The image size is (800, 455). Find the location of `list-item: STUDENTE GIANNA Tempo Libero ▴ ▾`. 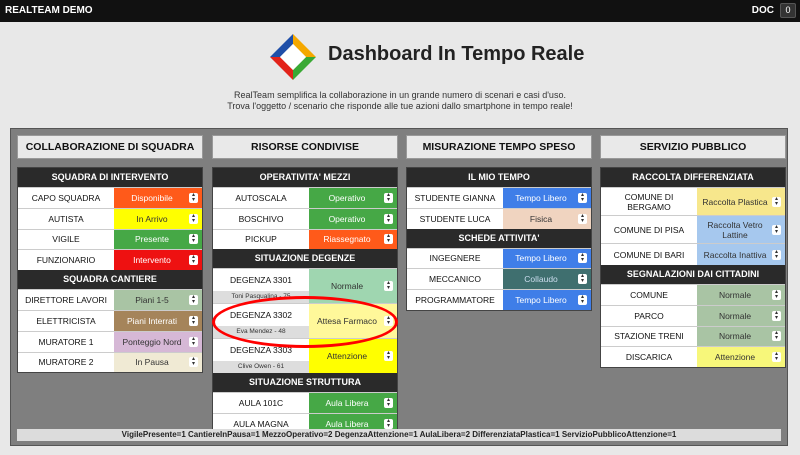

list-item: STUDENTE GIANNA Tempo Libero ▴ ▾ is located at coordinates (499, 197).